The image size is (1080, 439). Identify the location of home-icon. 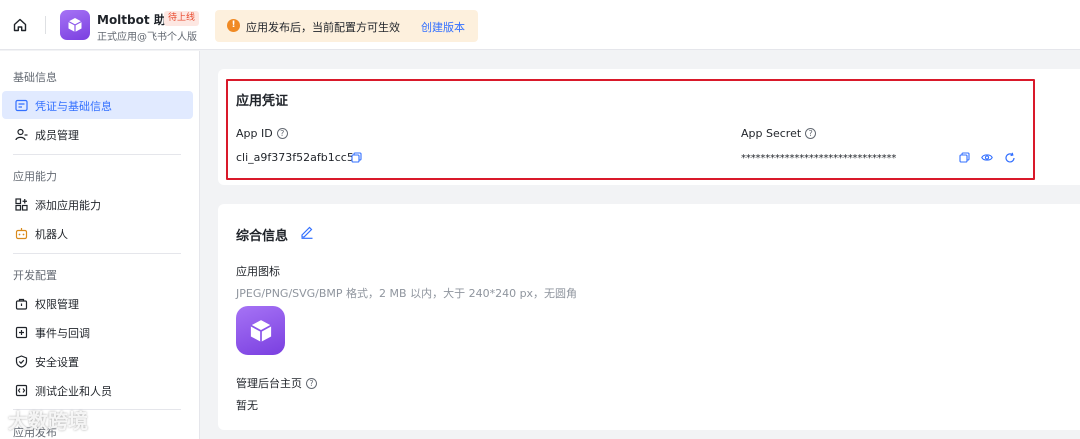
(20, 25).